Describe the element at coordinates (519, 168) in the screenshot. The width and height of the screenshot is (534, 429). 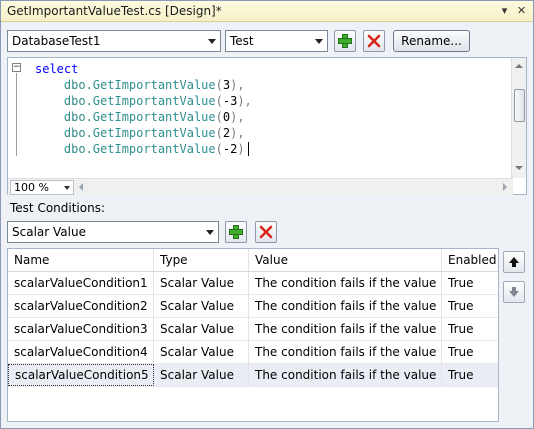
I see `scroll-down-icon` at that location.